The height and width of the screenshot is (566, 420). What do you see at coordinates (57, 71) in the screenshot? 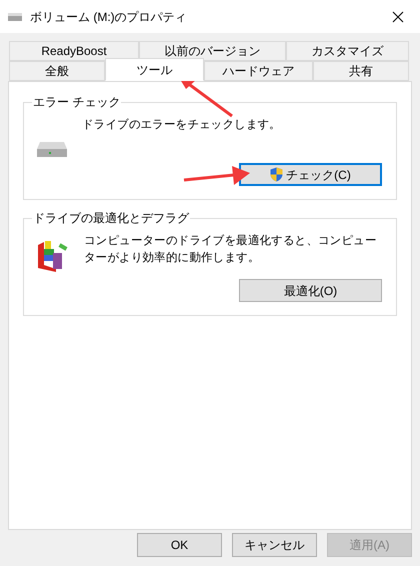
I see `tab: 全般` at bounding box center [57, 71].